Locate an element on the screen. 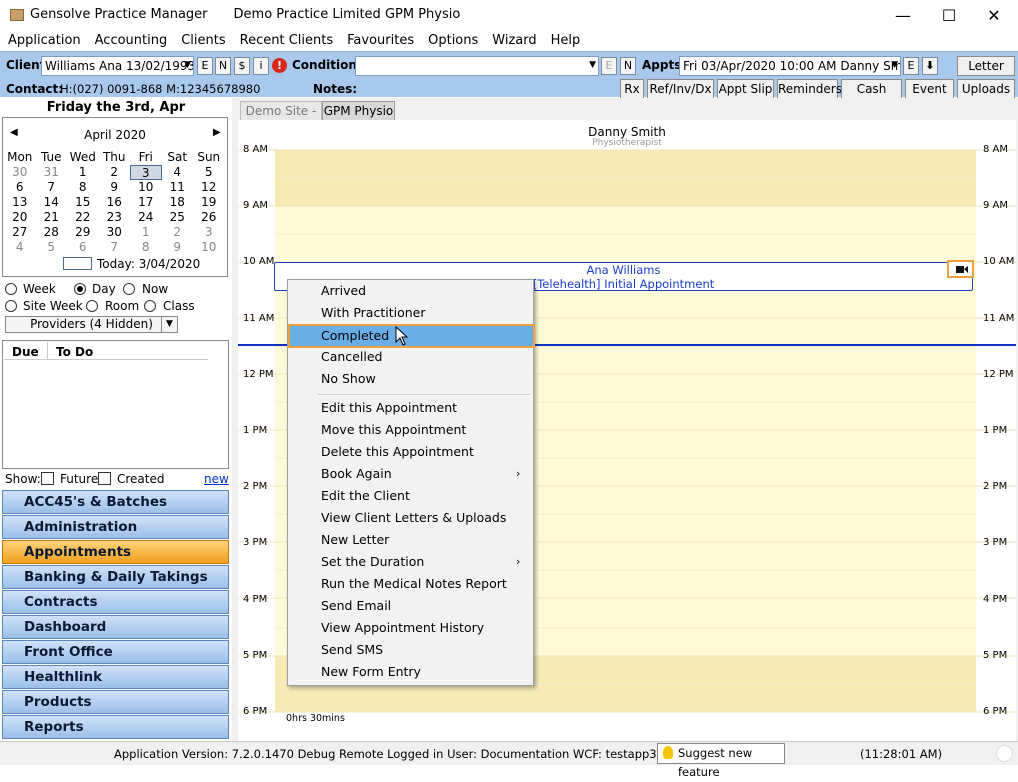  today-link: Today: 3/04/2020 is located at coordinates (148, 264).